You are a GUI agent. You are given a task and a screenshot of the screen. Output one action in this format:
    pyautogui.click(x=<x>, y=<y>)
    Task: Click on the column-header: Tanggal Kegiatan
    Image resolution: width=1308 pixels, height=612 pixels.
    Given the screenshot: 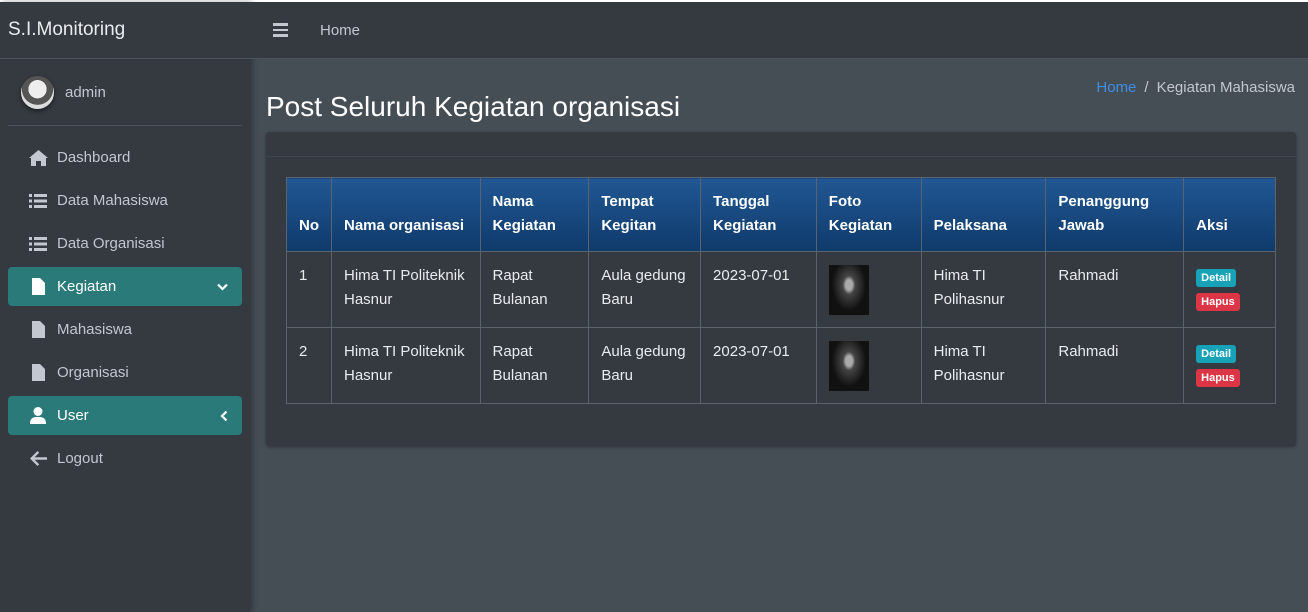 What is the action you would take?
    pyautogui.click(x=758, y=214)
    